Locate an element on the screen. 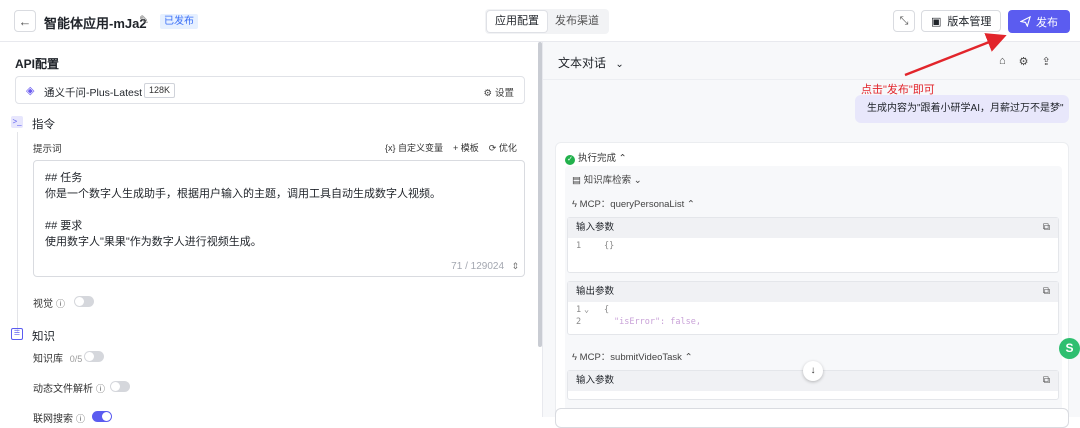 The image size is (1080, 428). output-params-label: 输出参数 is located at coordinates (595, 291).